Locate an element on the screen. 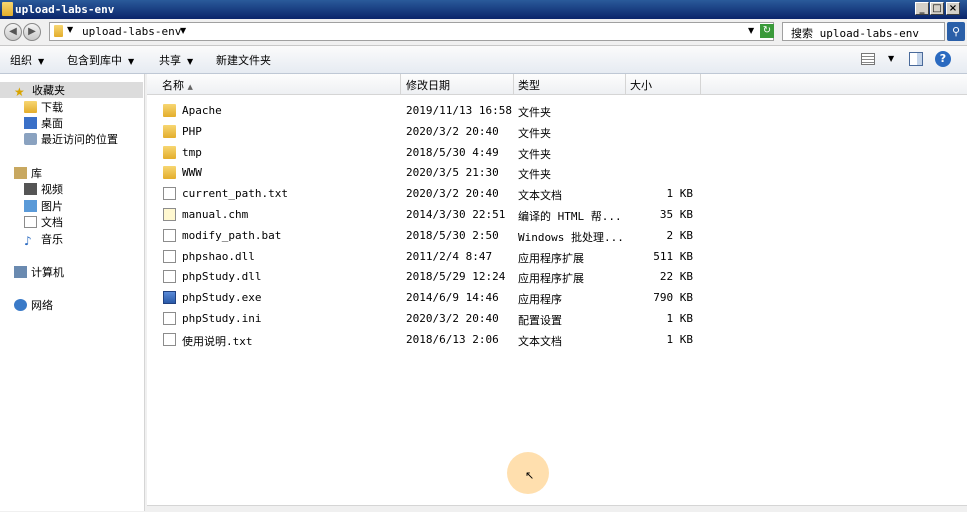 The width and height of the screenshot is (967, 512). file-row: Apache 2019/11/13 16:58 文件夹 is located at coordinates (557, 111).